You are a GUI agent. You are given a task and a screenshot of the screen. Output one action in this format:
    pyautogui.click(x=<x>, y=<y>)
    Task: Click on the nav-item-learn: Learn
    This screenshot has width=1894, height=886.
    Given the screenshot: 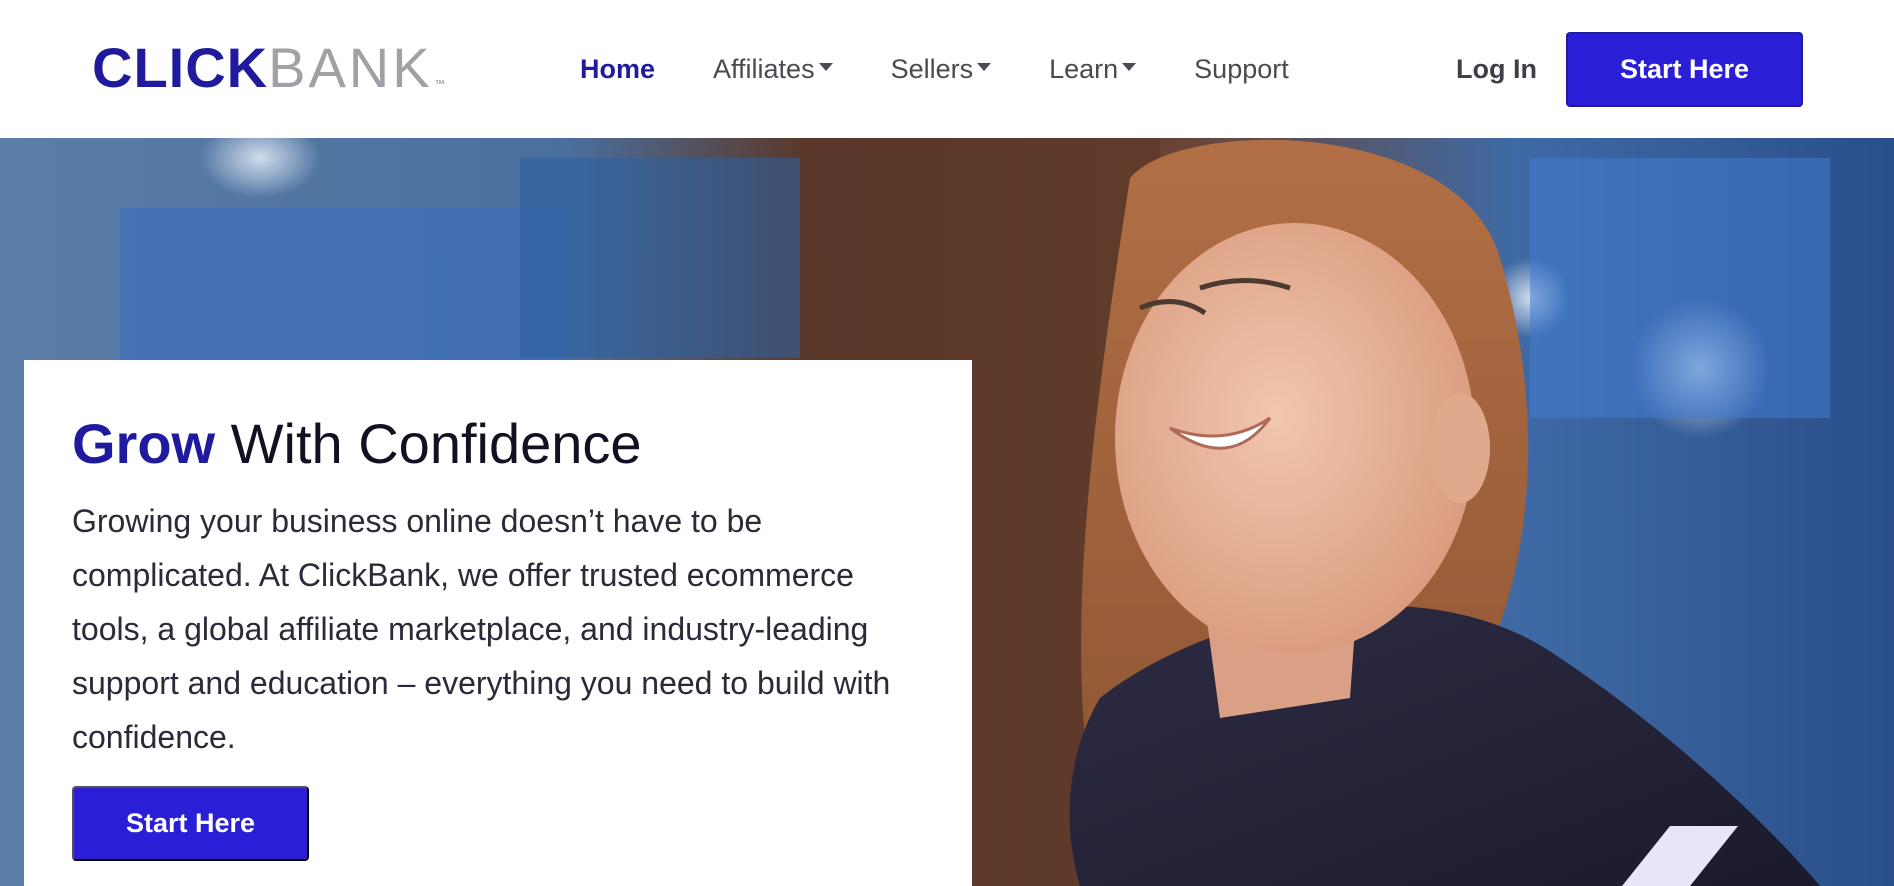 What is the action you would take?
    pyautogui.click(x=1093, y=69)
    